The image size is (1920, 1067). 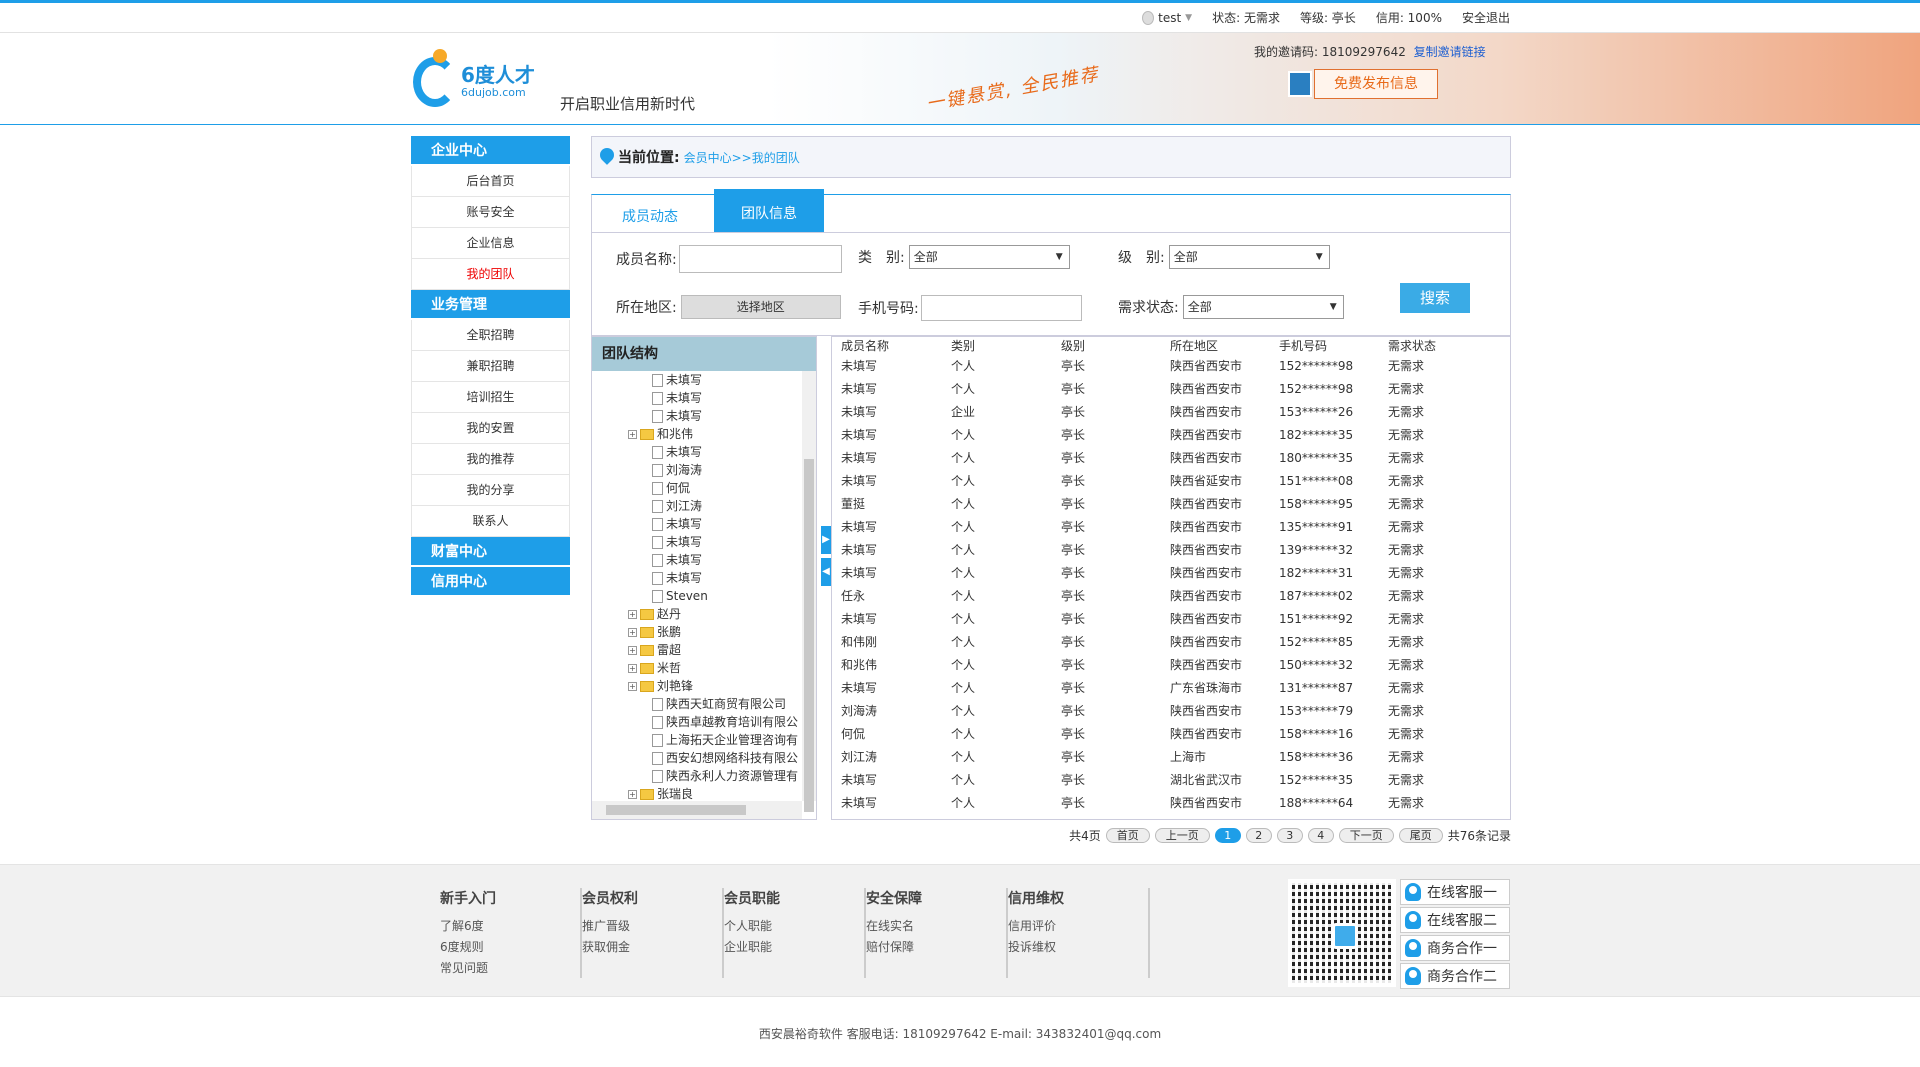 What do you see at coordinates (697, 650) in the screenshot?
I see `tree-node: + 雷超` at bounding box center [697, 650].